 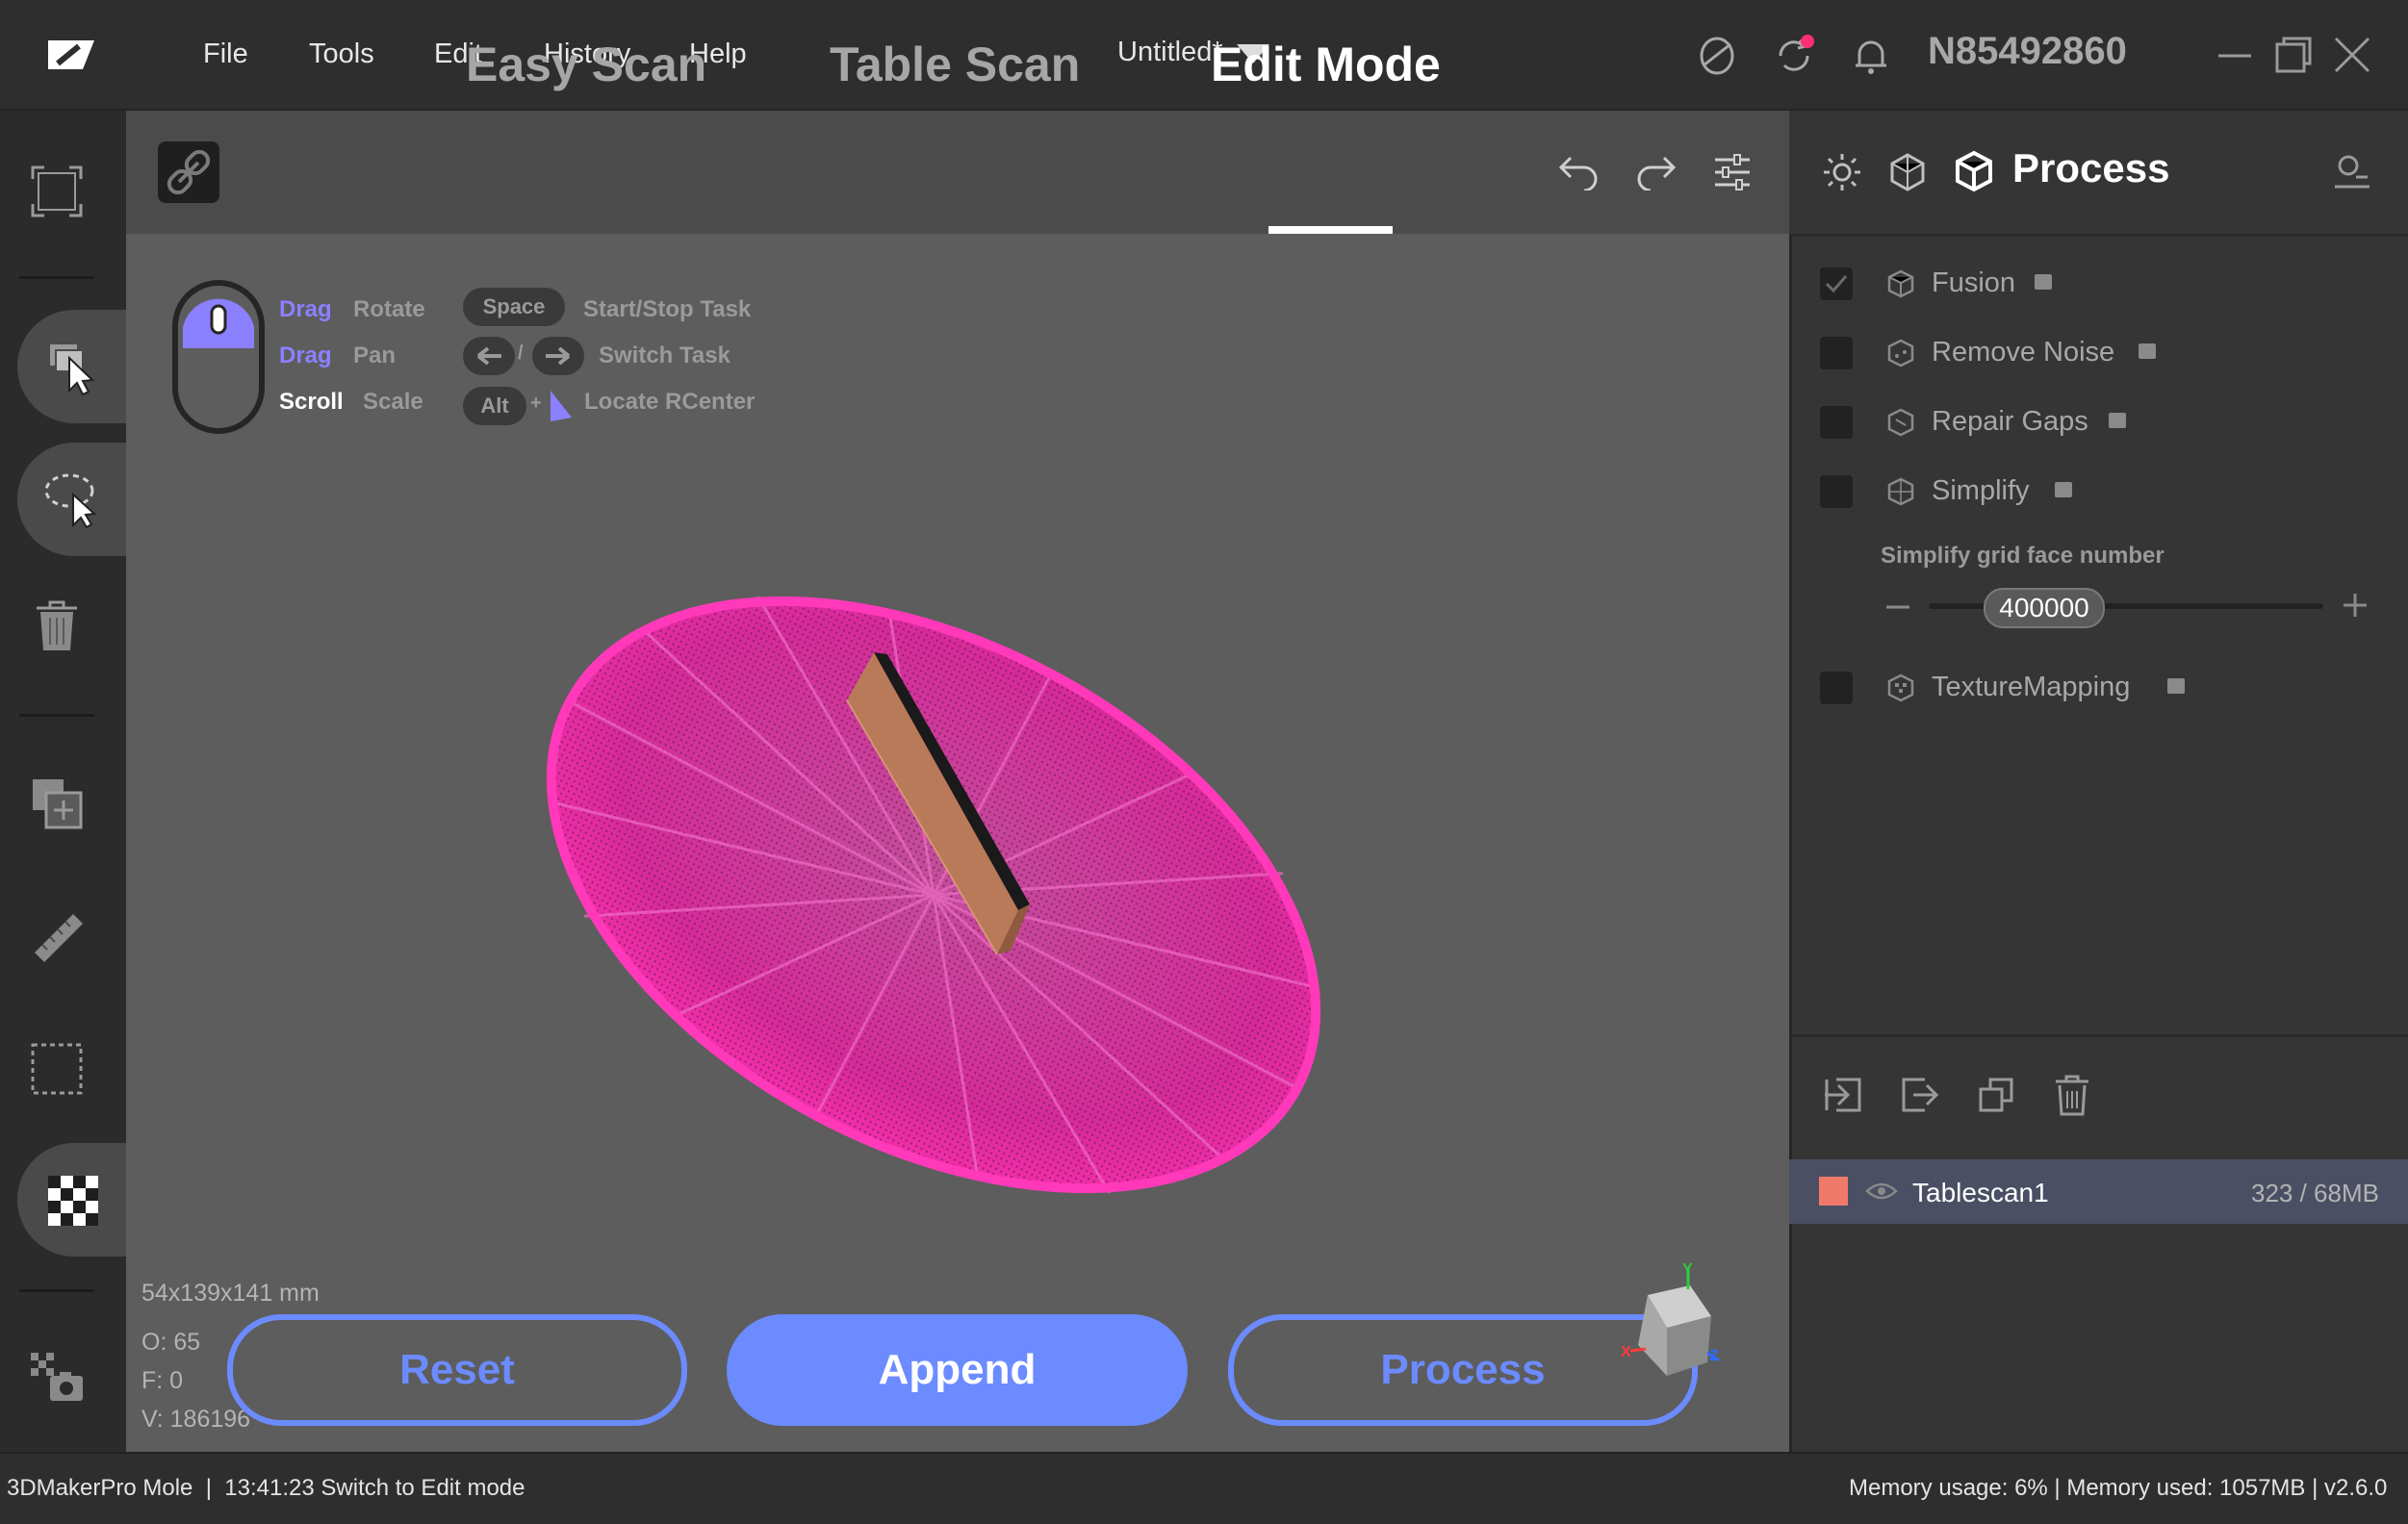 What do you see at coordinates (1974, 171) in the screenshot?
I see `process-cube-icon` at bounding box center [1974, 171].